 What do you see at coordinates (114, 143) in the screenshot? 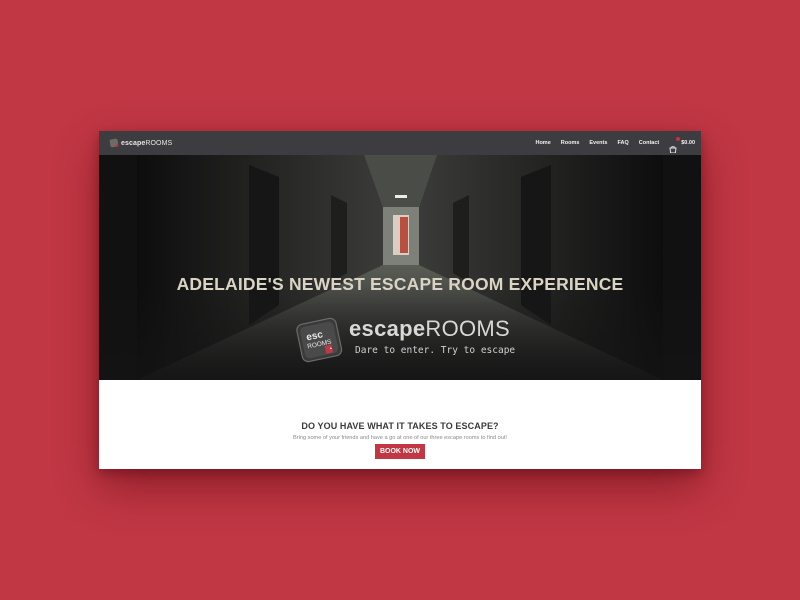
I see `escape-rooms-logo-icon` at bounding box center [114, 143].